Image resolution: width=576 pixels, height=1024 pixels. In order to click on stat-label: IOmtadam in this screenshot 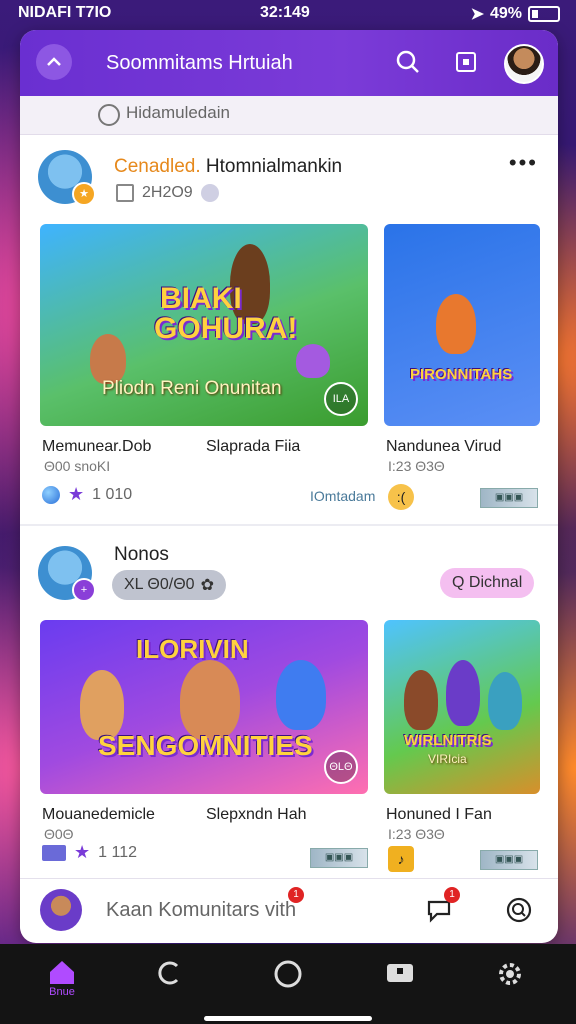, I will do `click(343, 496)`.